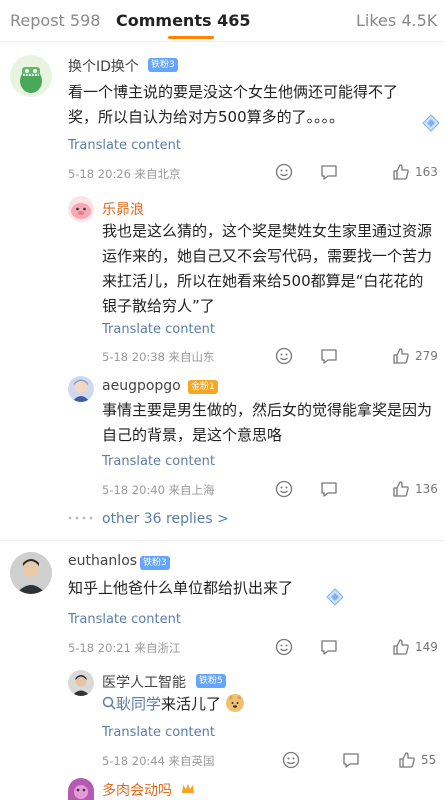  I want to click on divider, so click(222, 540).